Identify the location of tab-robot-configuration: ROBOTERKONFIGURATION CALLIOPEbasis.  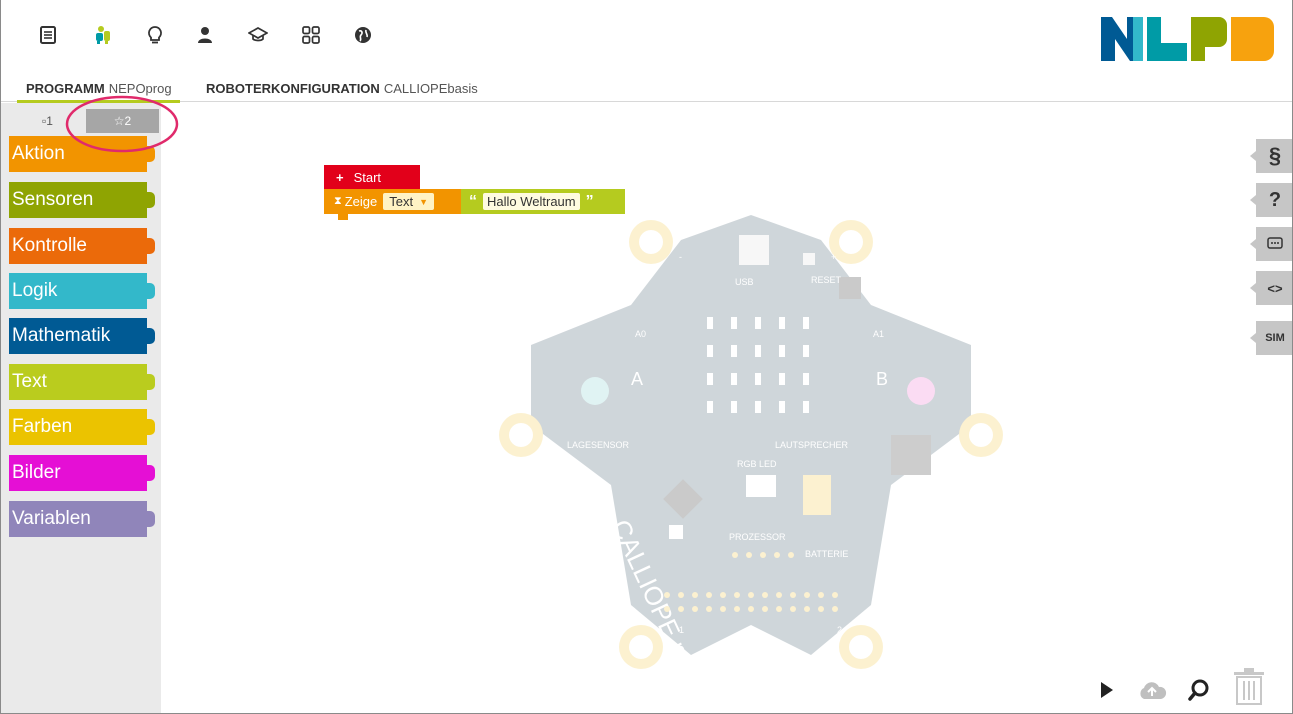
(342, 88).